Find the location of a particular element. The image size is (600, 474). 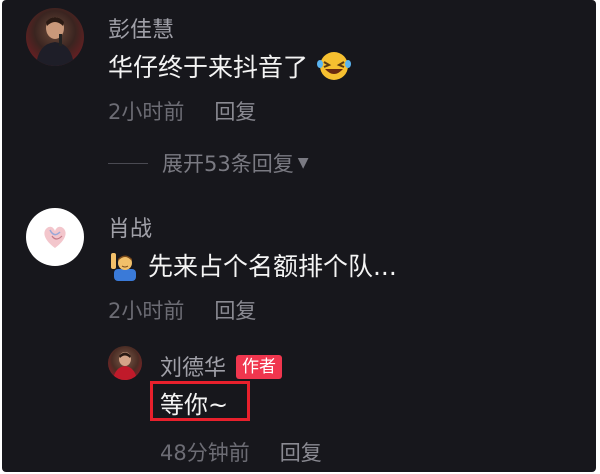

heart-illustration-icon is located at coordinates (55, 237).